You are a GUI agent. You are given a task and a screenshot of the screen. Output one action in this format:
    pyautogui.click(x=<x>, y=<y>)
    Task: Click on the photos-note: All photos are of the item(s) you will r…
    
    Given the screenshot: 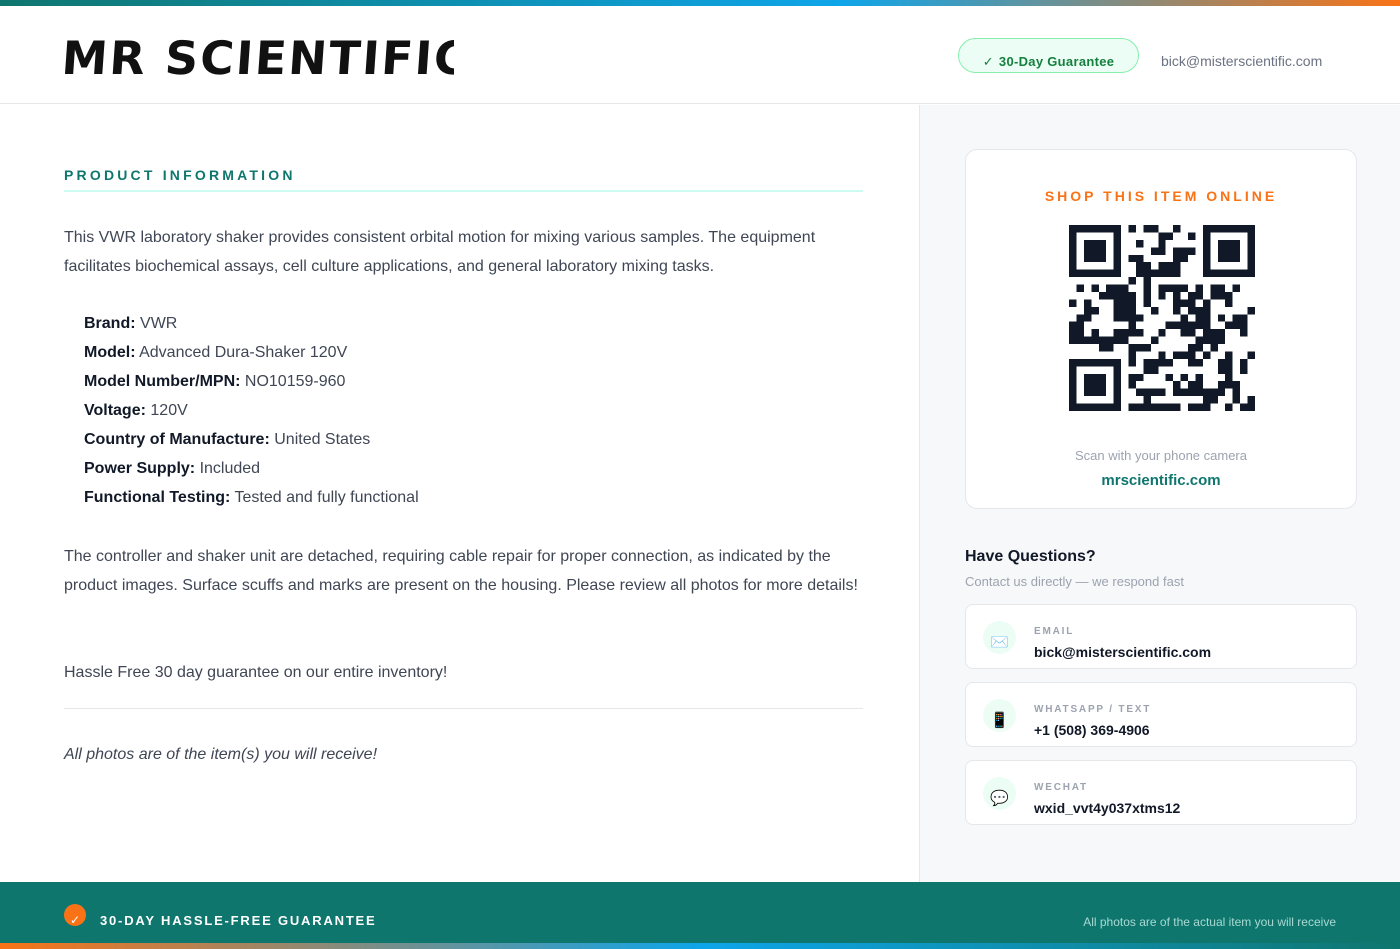 What is the action you would take?
    pyautogui.click(x=221, y=754)
    